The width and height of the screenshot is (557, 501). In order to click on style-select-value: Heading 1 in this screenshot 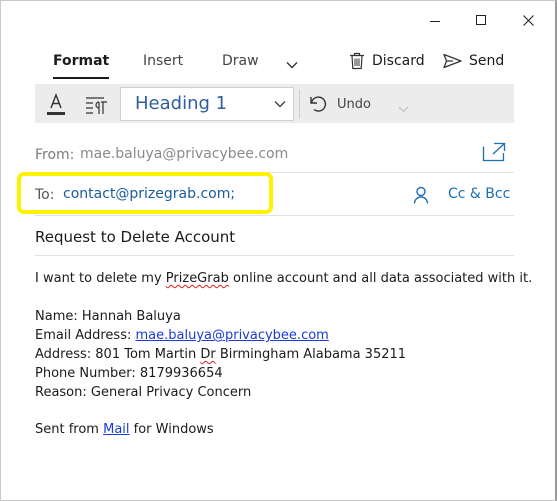, I will do `click(181, 103)`.